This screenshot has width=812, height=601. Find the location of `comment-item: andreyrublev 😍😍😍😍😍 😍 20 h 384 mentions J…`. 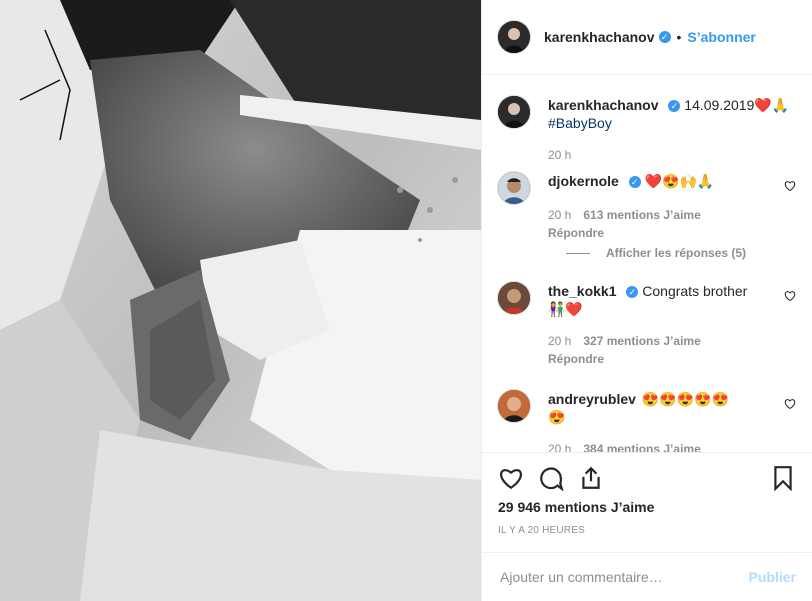

comment-item: andreyrublev 😍😍😍😍😍 😍 20 h 384 mentions J… is located at coordinates (647, 421).